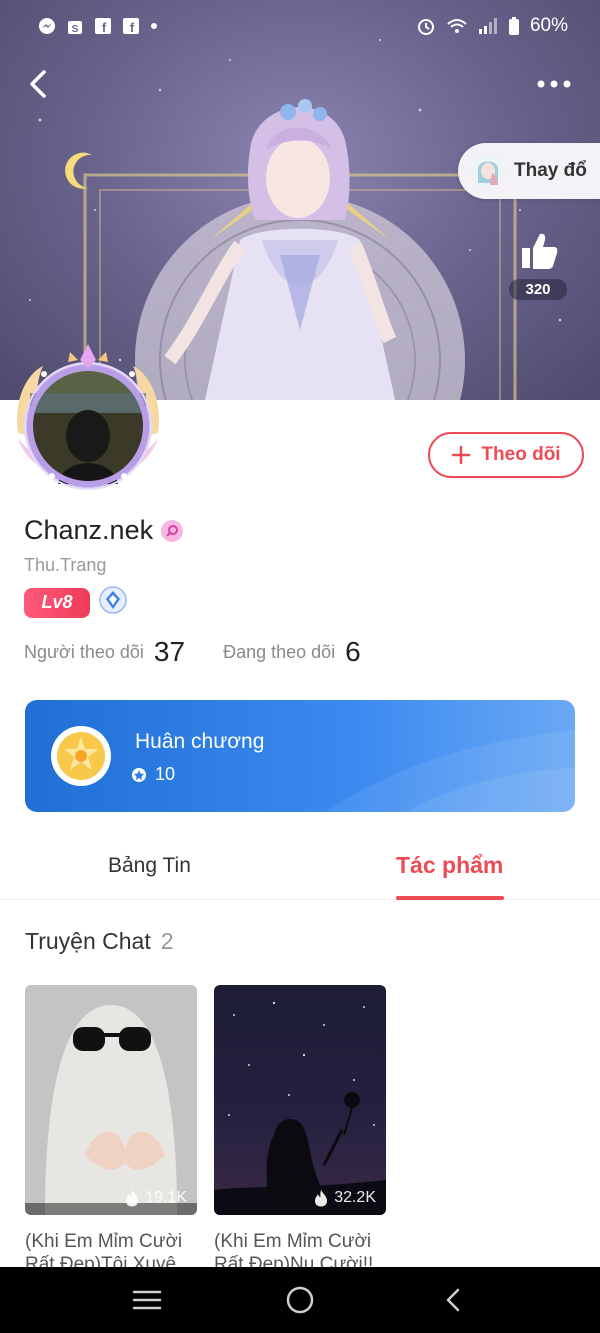  I want to click on battery-percent: 60%, so click(548, 25).